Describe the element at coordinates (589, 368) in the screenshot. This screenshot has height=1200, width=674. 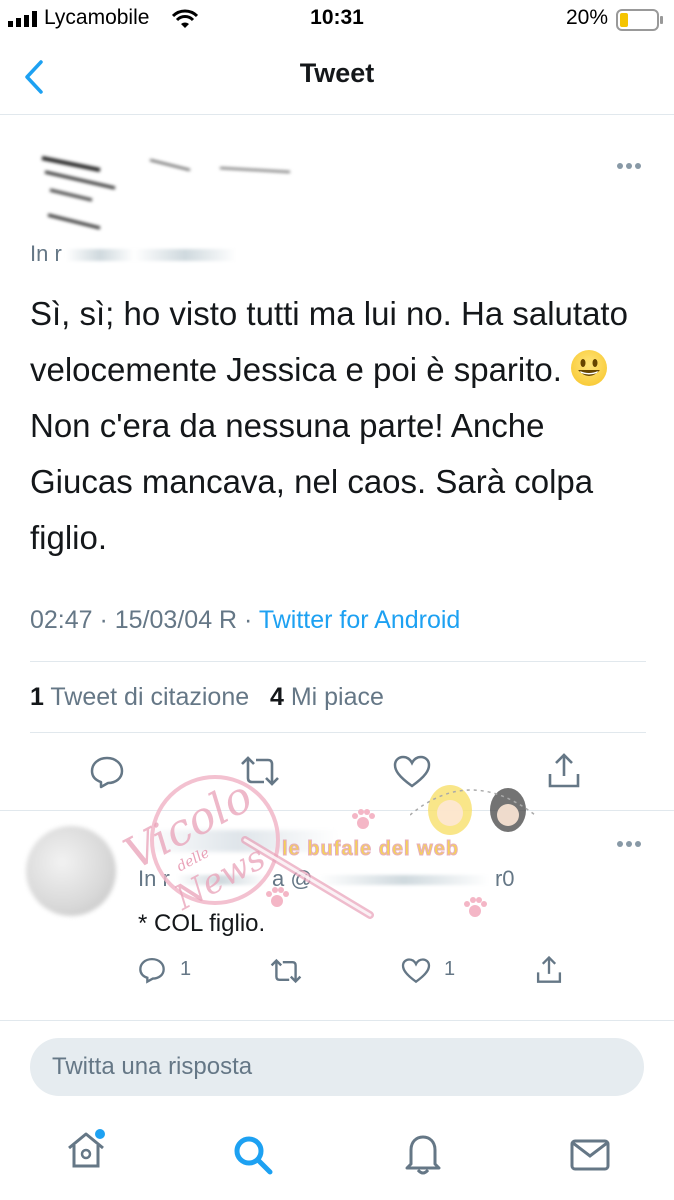
I see `grinning-face-emoji-icon` at that location.